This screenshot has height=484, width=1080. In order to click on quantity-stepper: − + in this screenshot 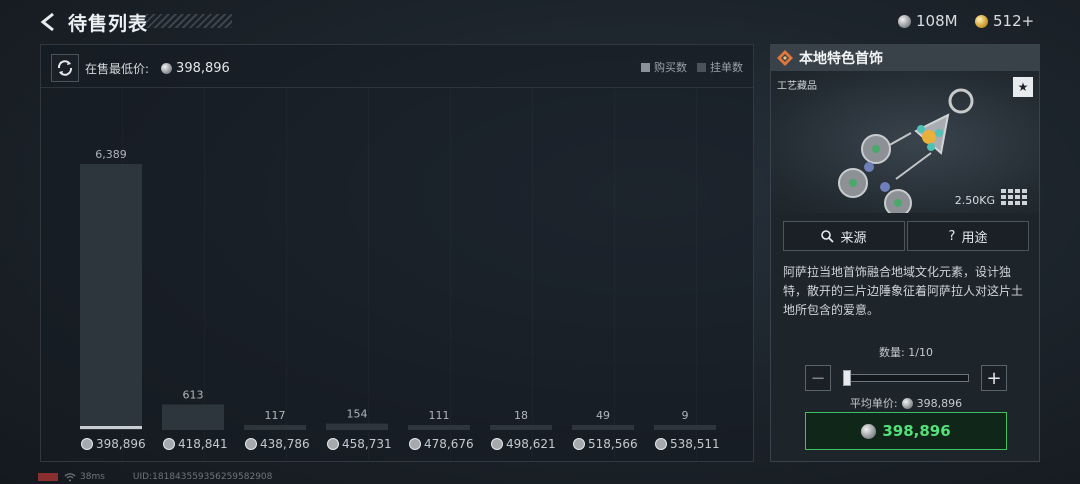, I will do `click(906, 378)`.